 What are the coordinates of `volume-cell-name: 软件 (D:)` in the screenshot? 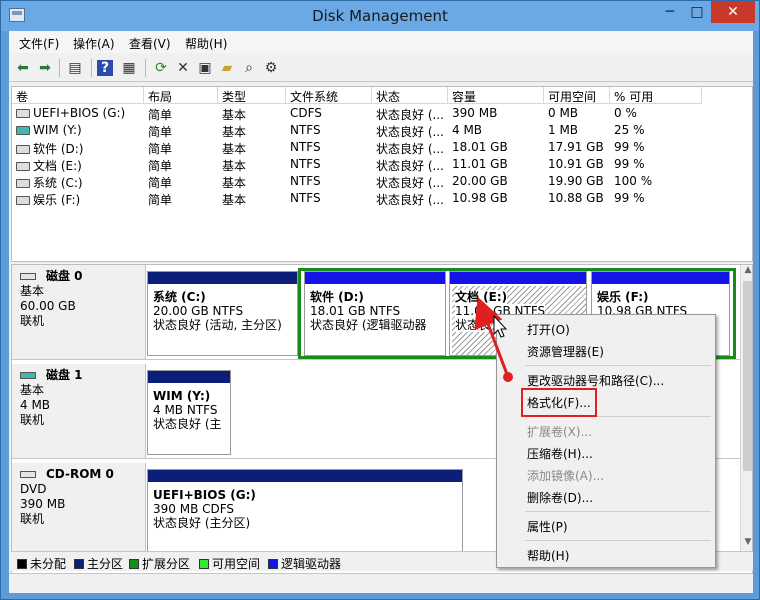 It's located at (78, 147).